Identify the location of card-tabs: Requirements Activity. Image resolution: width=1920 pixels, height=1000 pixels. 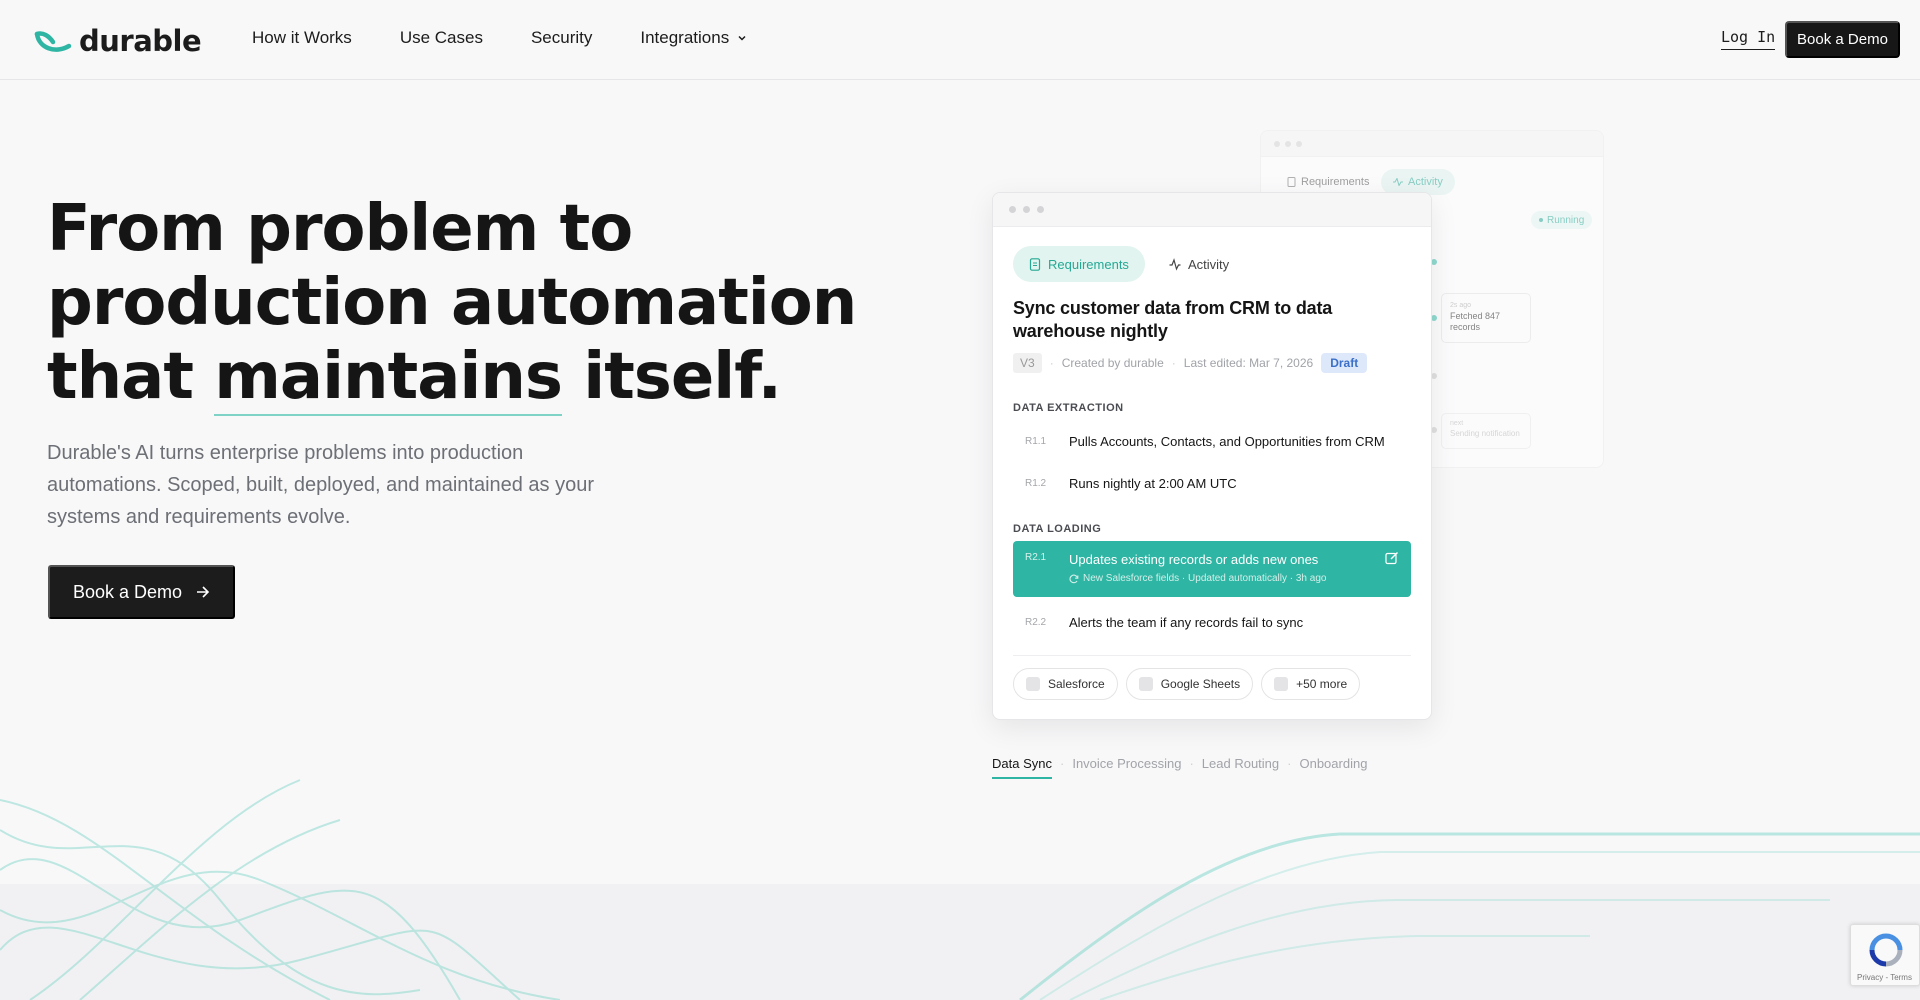
(1129, 264).